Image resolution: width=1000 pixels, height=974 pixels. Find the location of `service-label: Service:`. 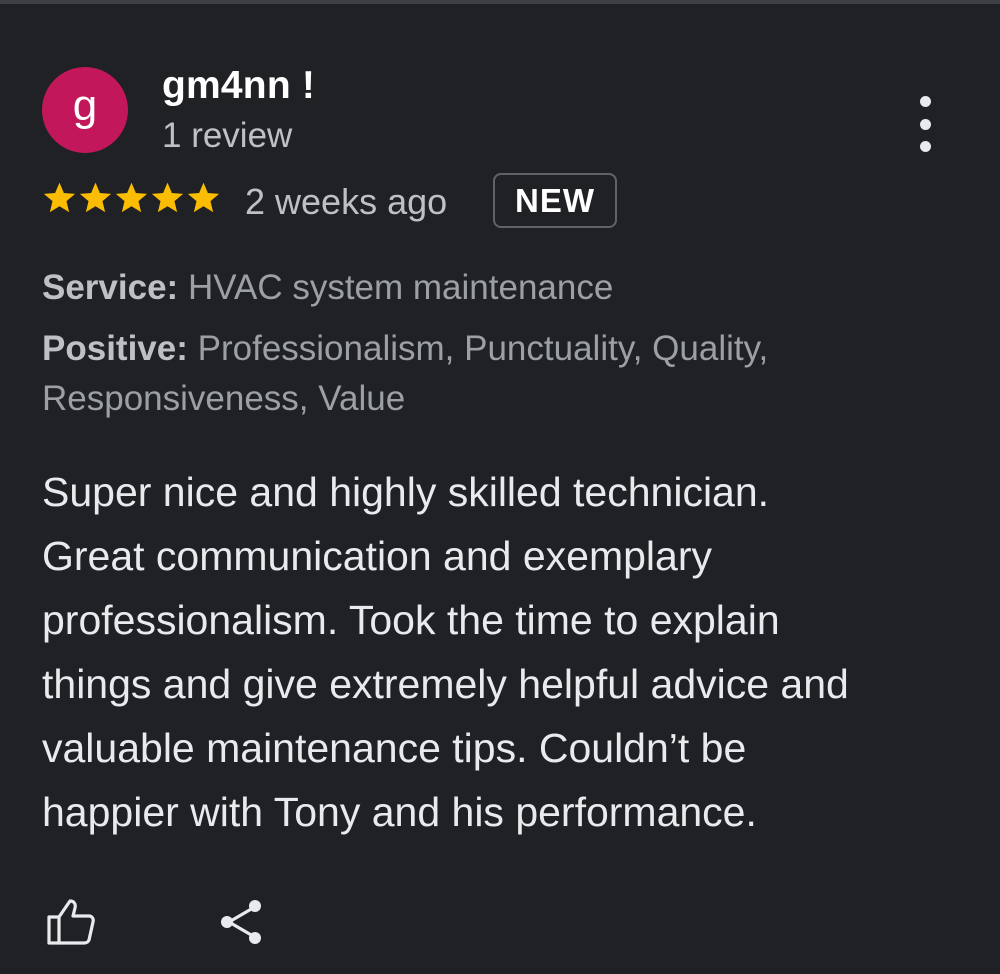

service-label: Service: is located at coordinates (110, 287).